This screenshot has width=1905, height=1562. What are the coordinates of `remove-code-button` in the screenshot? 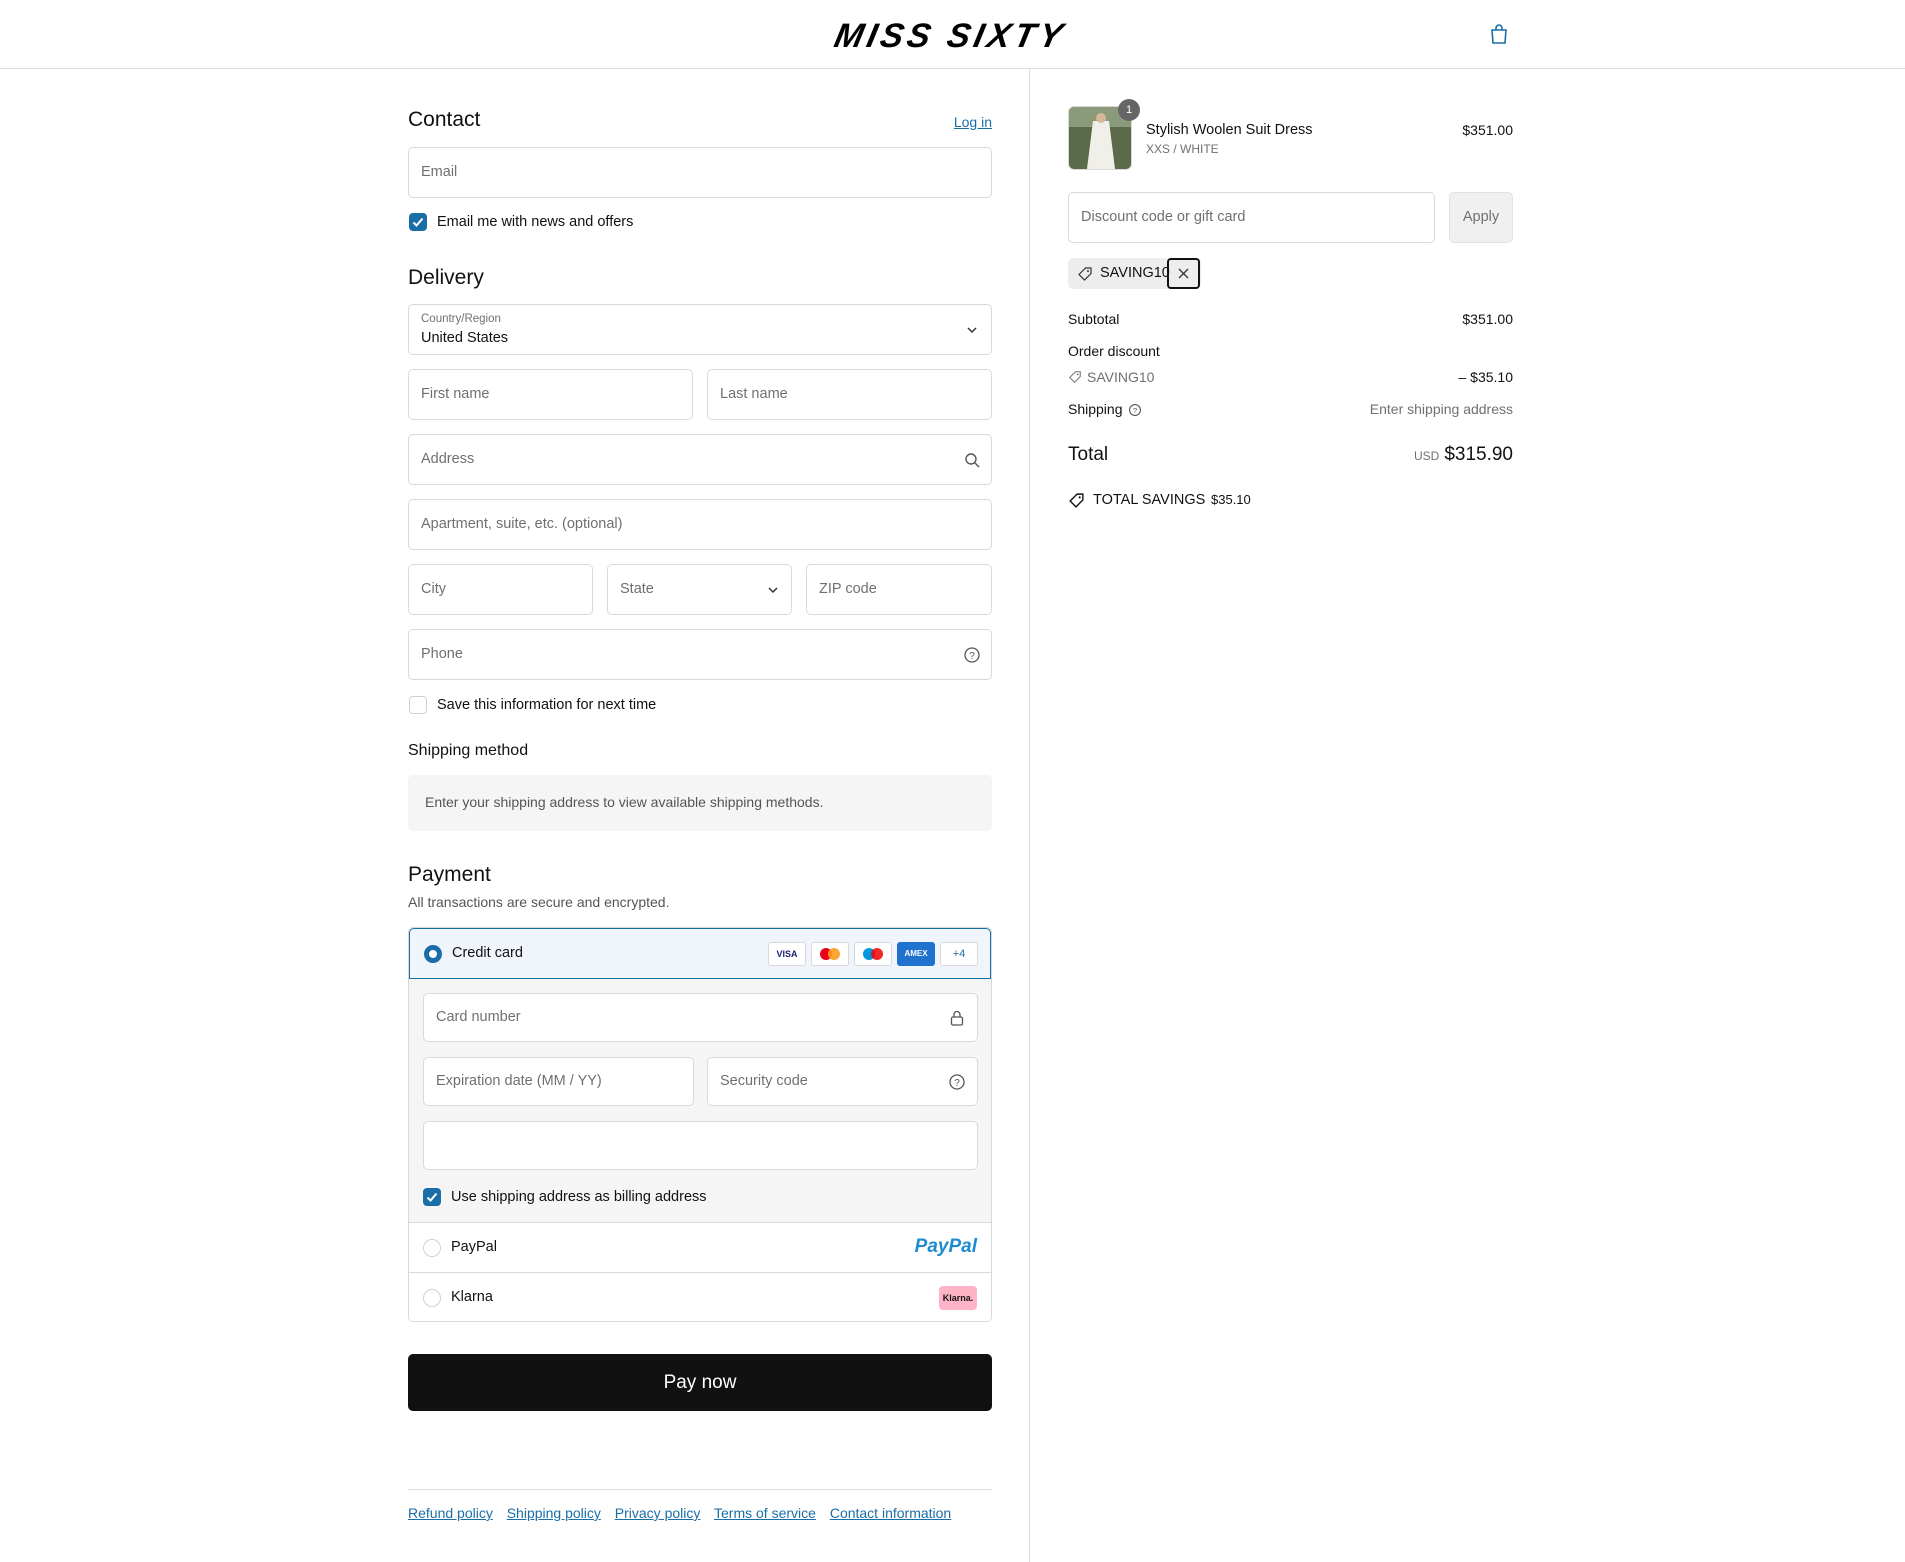 It's located at (1183, 273).